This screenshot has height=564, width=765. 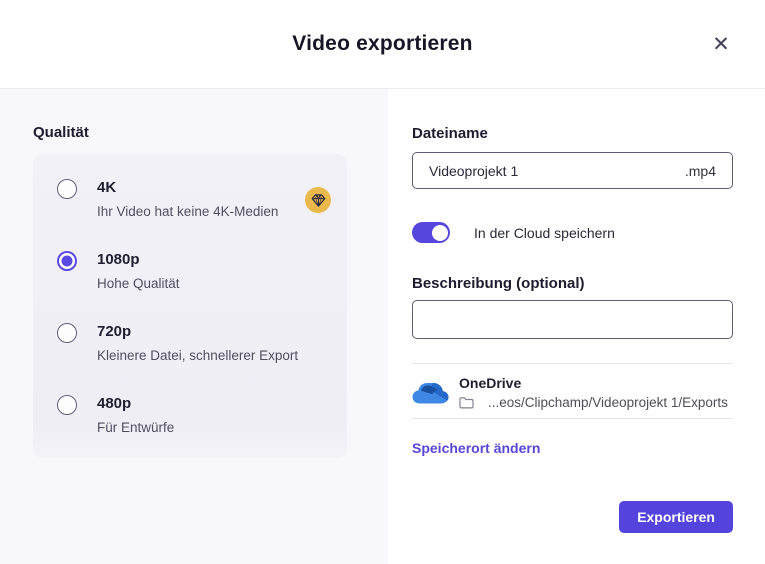 What do you see at coordinates (439, 232) in the screenshot?
I see `toggle-knob` at bounding box center [439, 232].